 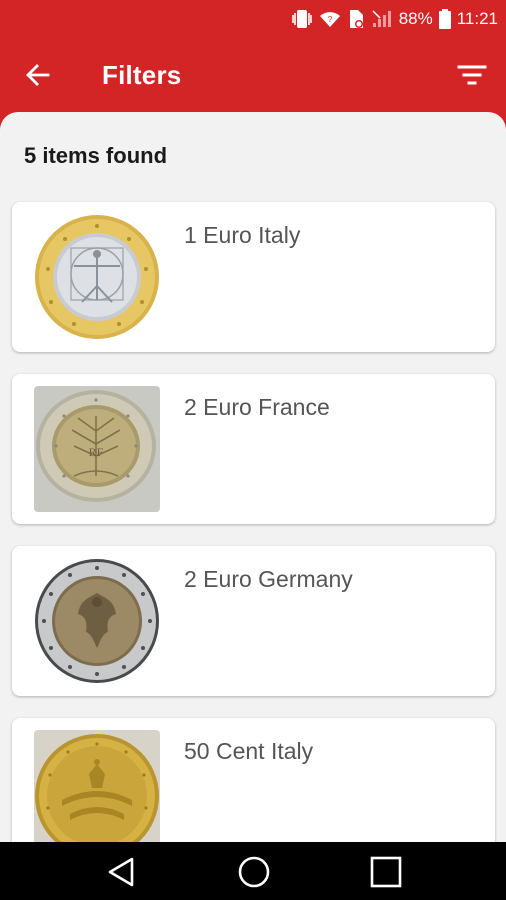 I want to click on page-title: Filters, so click(x=142, y=75).